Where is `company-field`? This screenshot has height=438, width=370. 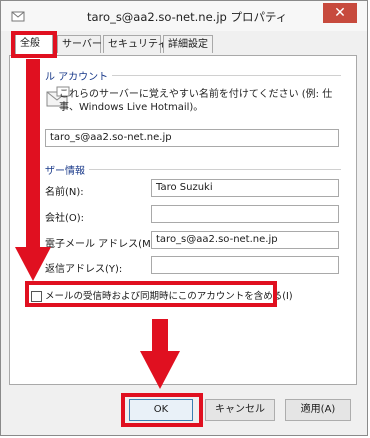 company-field is located at coordinates (245, 214).